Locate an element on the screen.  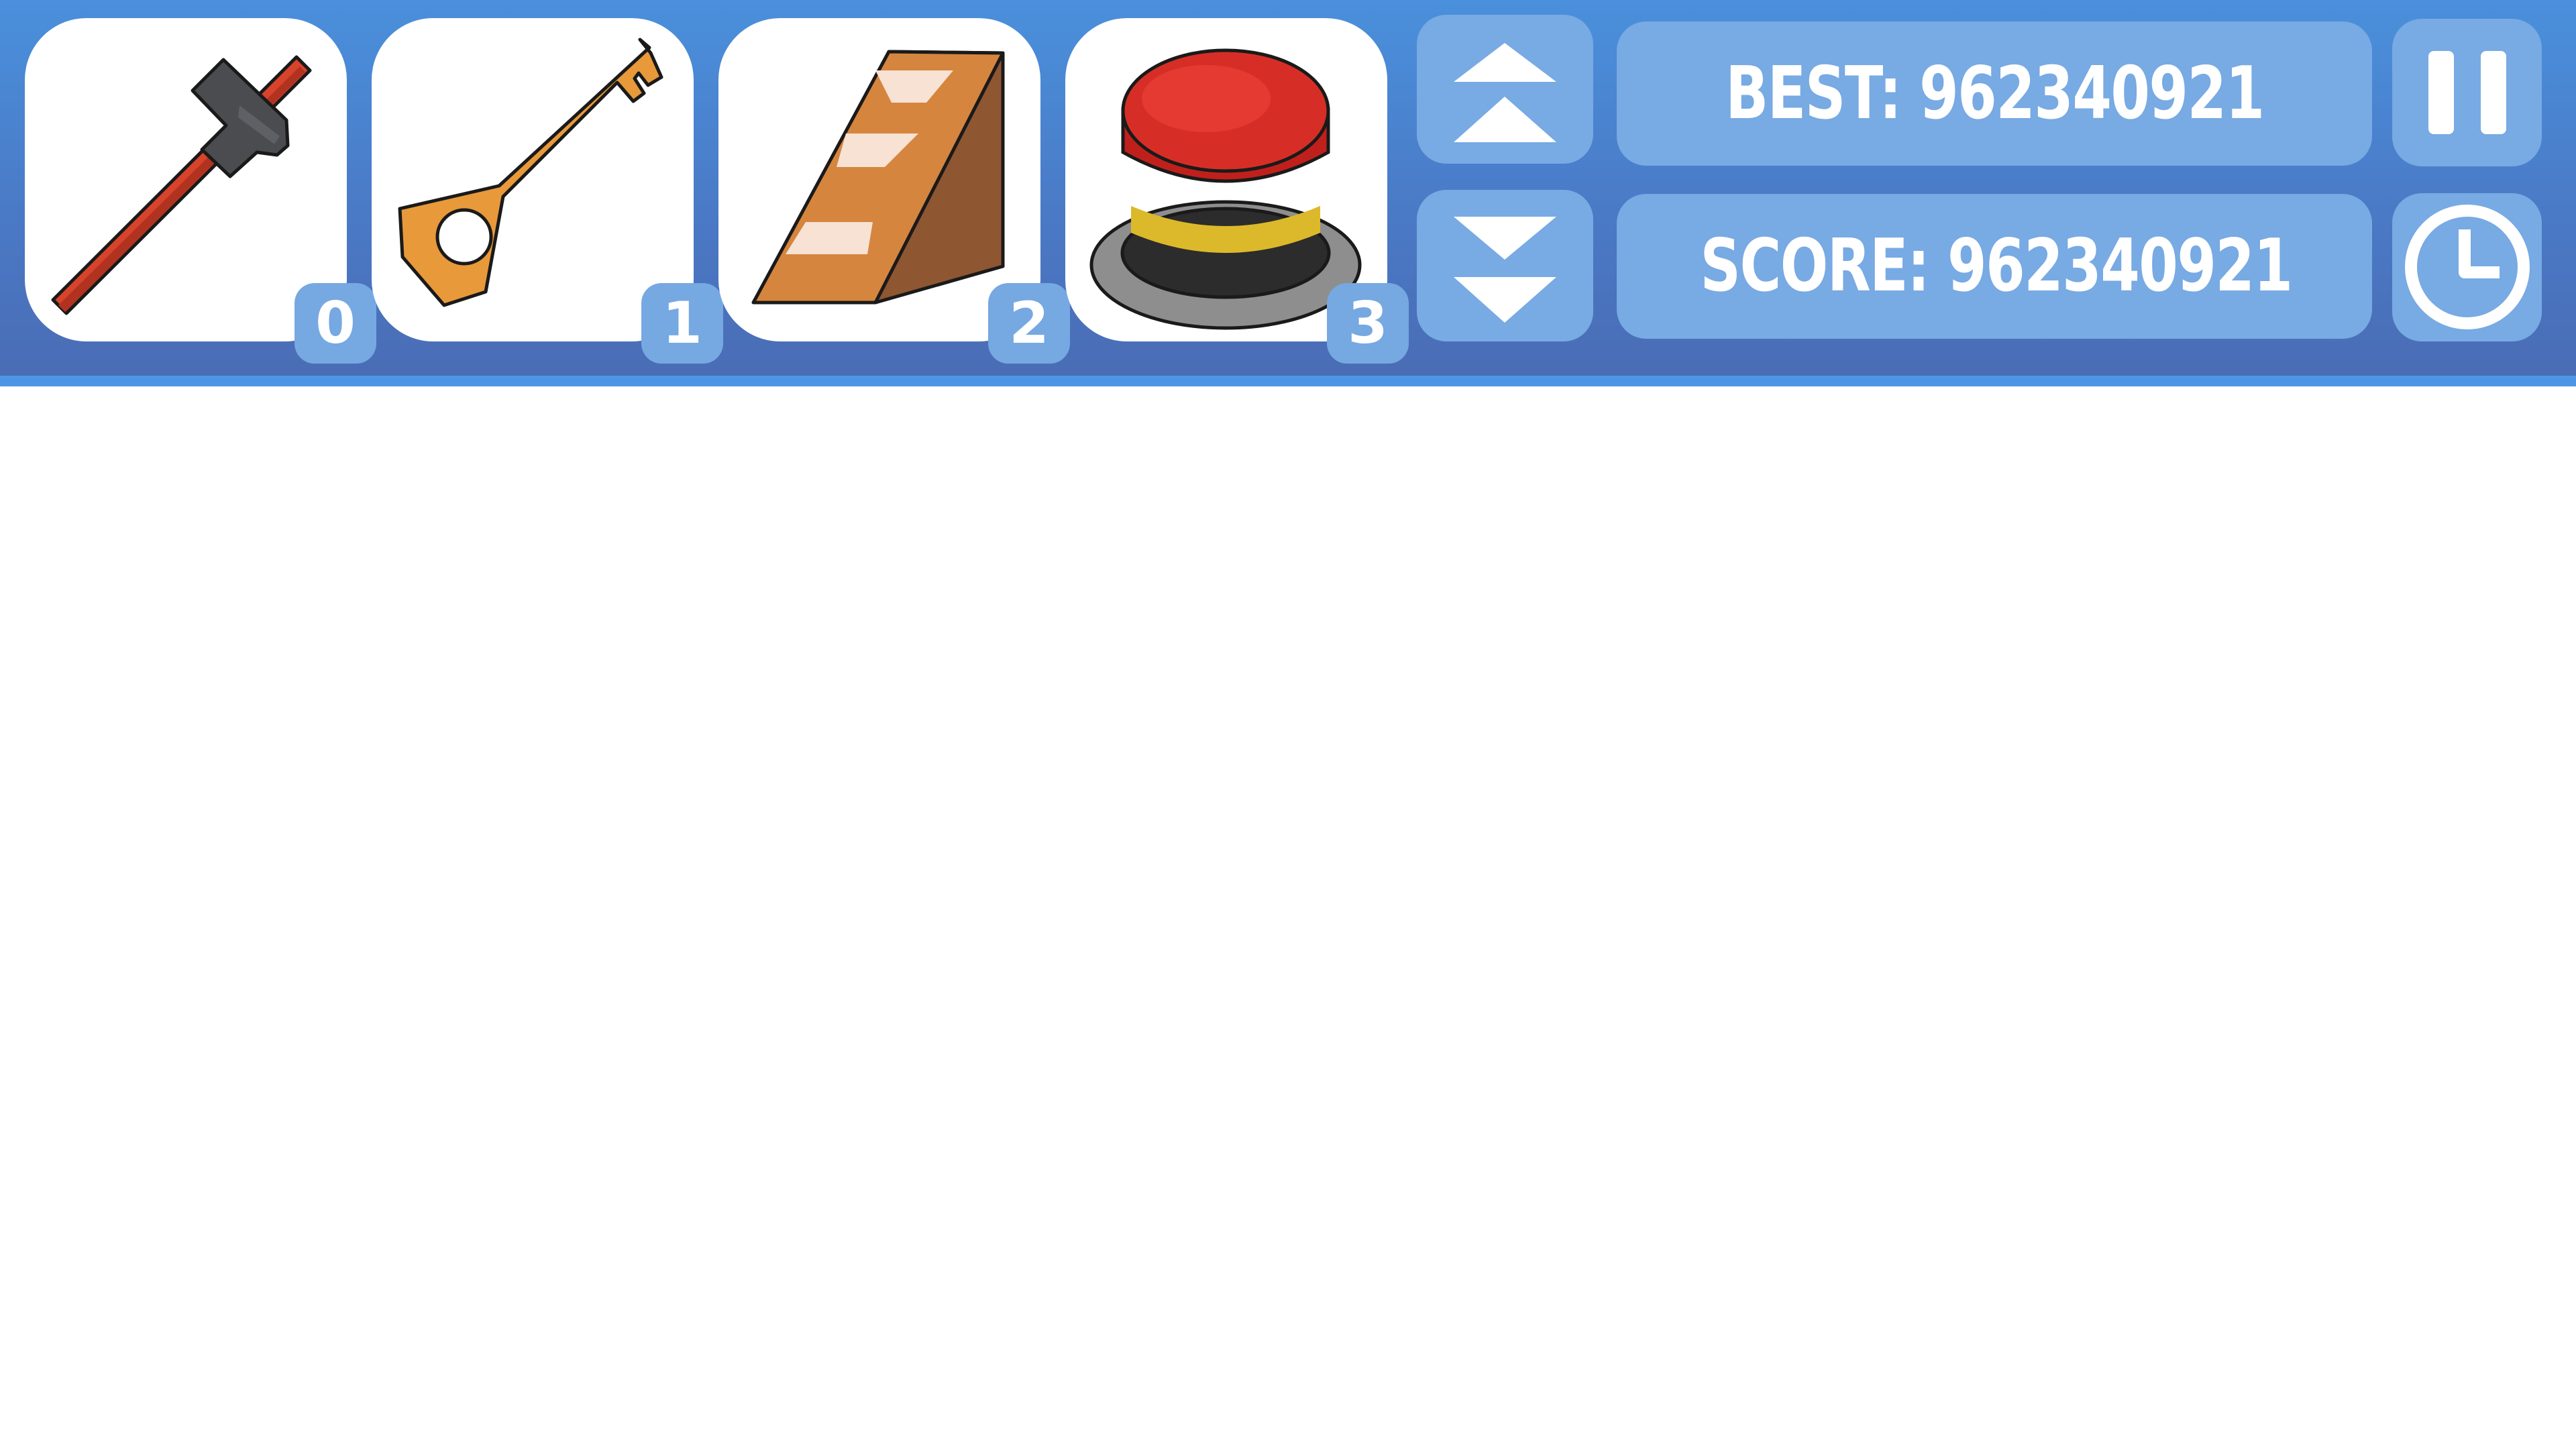
pause-button is located at coordinates (2467, 92).